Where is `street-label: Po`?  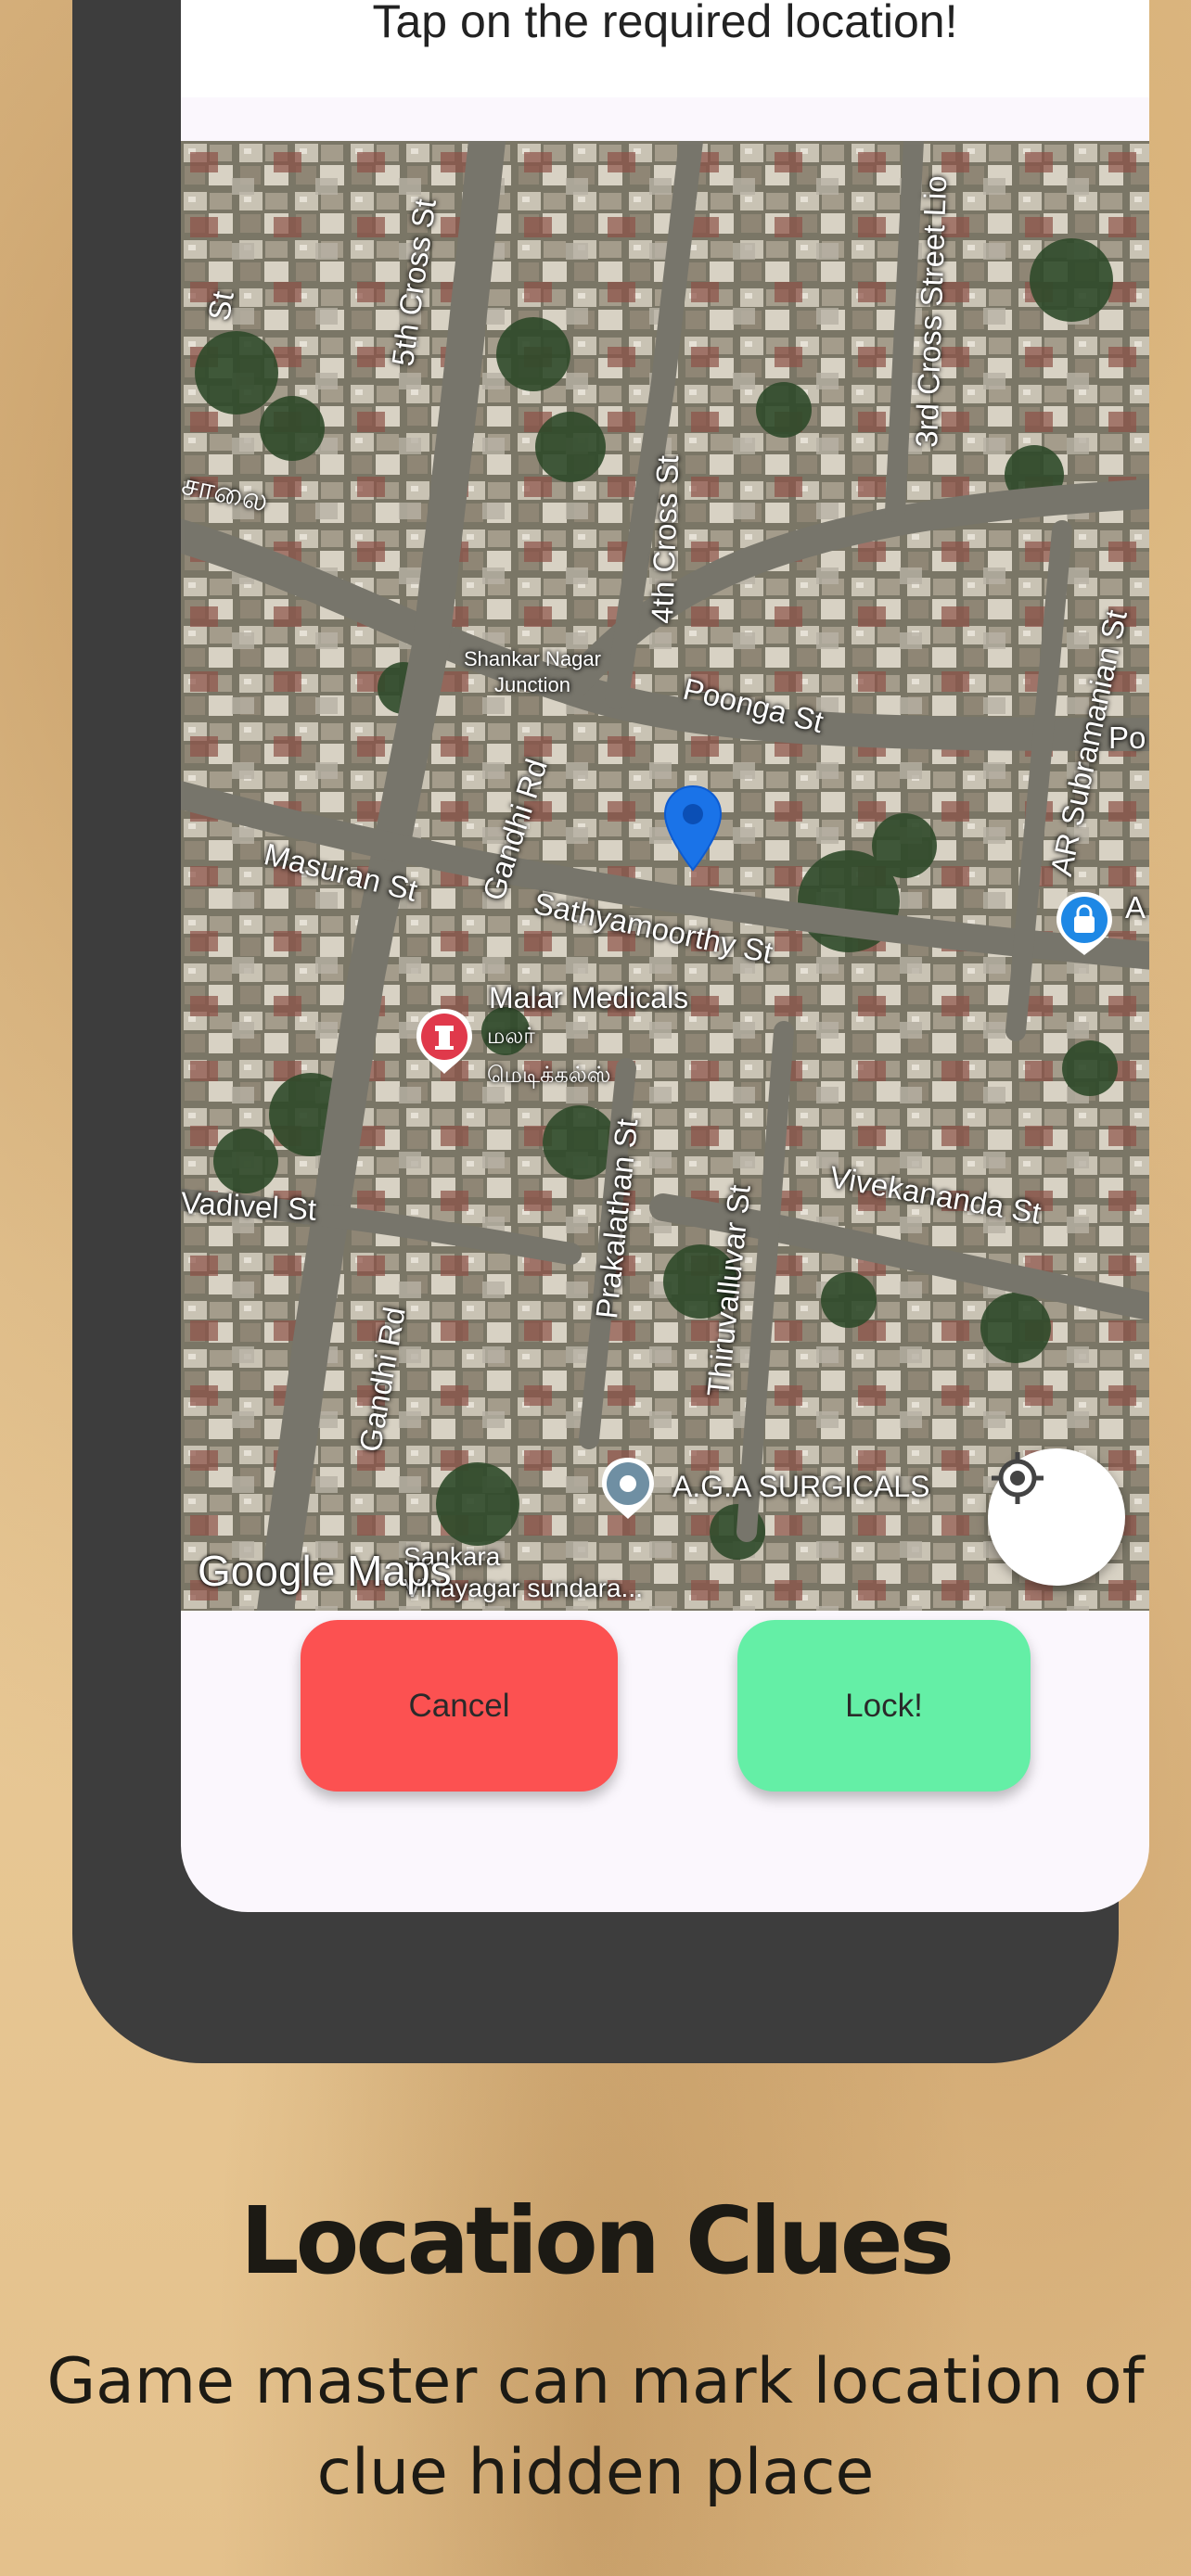 street-label: Po is located at coordinates (1127, 738).